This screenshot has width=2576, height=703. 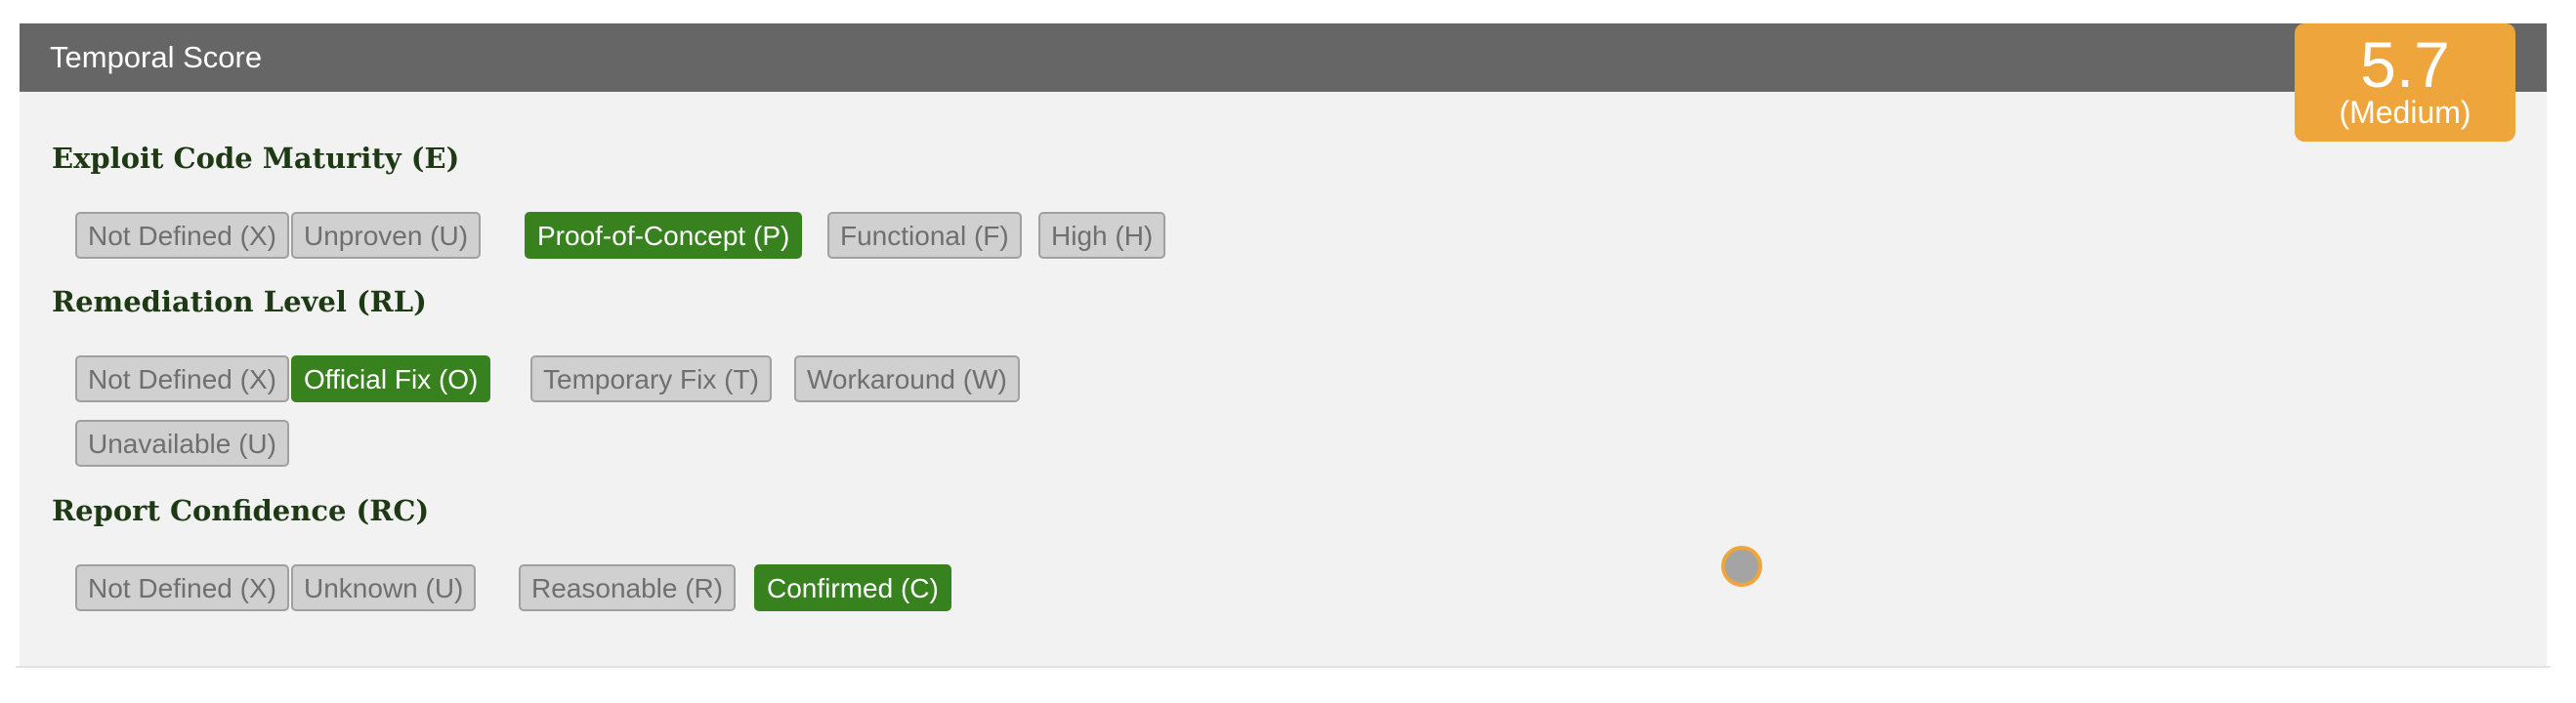 I want to click on option-high: High (H), so click(x=1102, y=235).